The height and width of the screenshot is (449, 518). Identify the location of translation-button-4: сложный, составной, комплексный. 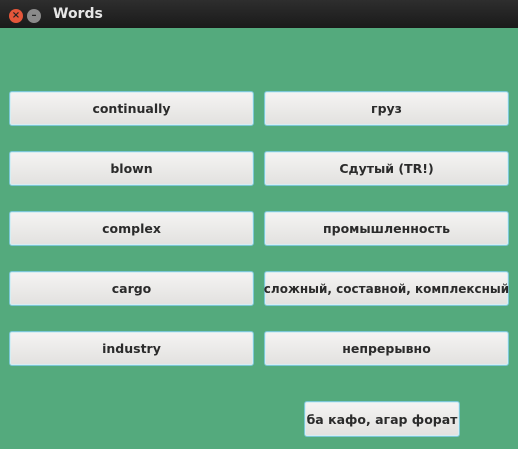
(386, 288).